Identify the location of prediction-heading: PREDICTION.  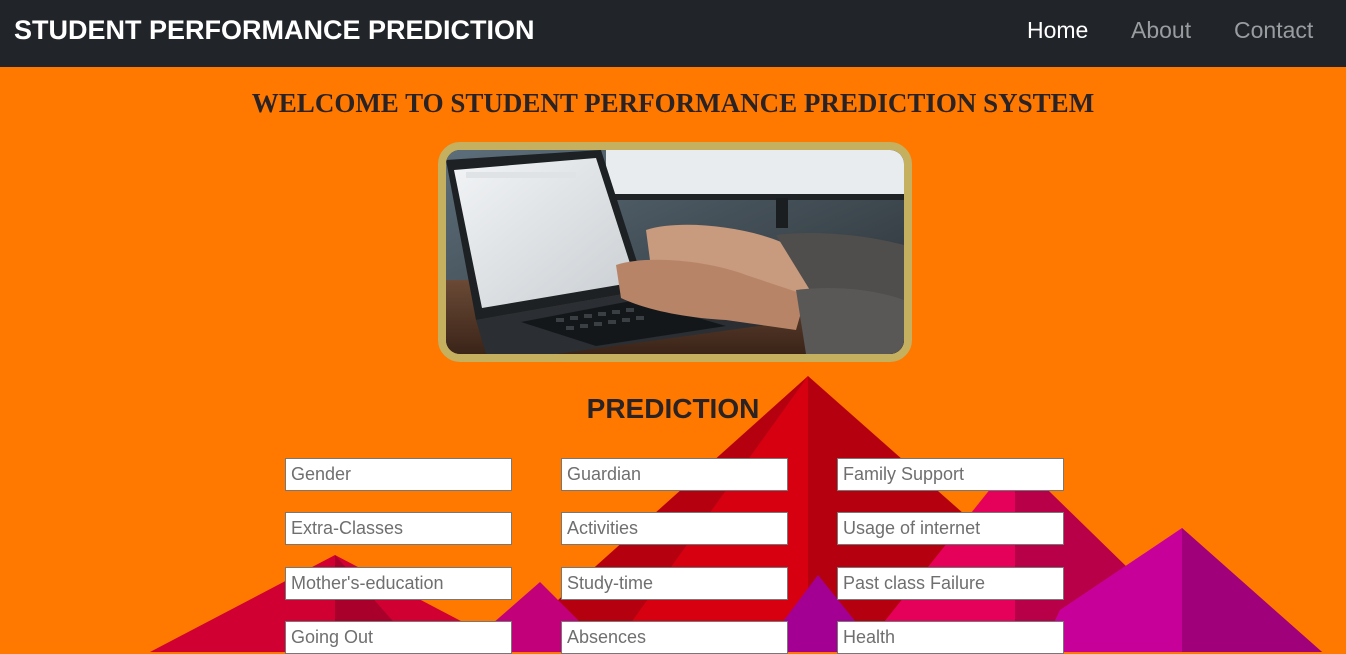
(673, 408).